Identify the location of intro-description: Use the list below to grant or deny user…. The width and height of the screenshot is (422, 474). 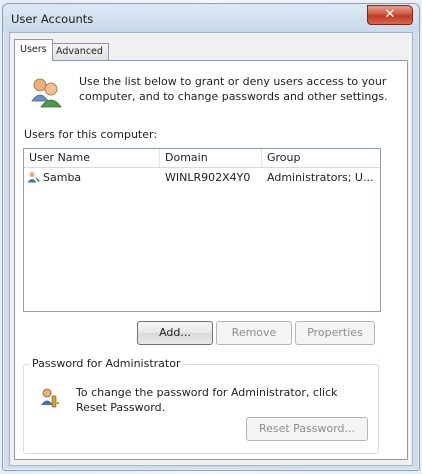
(233, 89).